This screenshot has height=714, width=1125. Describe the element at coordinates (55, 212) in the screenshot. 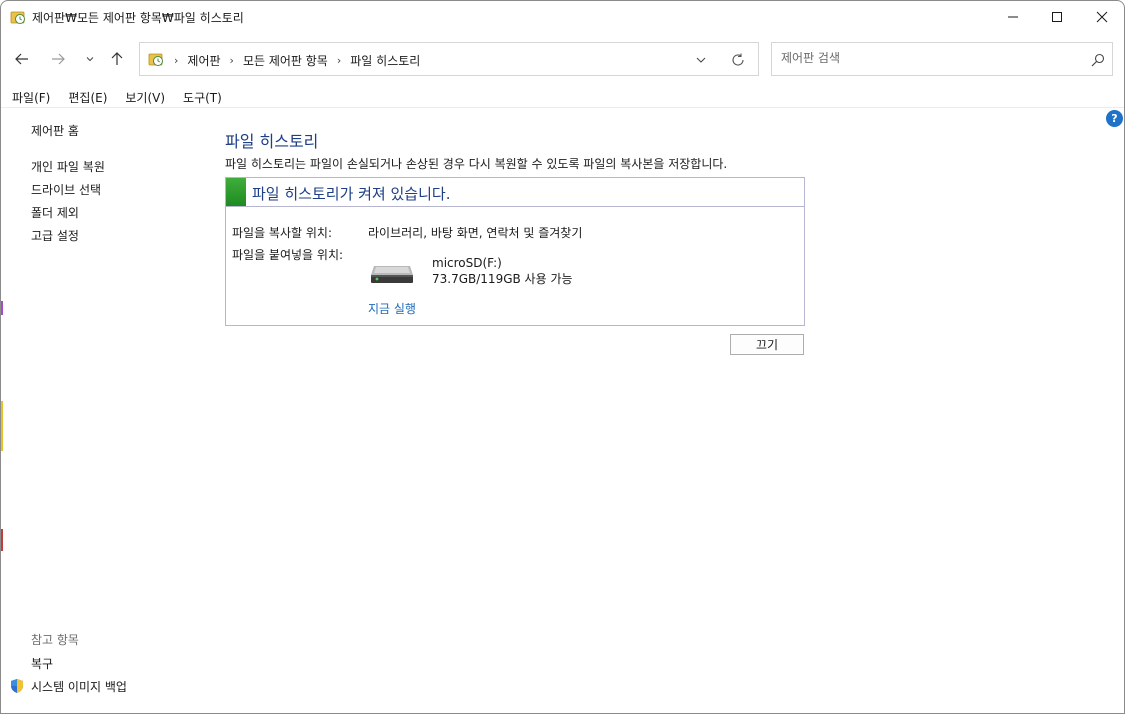

I see `exclude-folders-link: 폴더 제외` at that location.